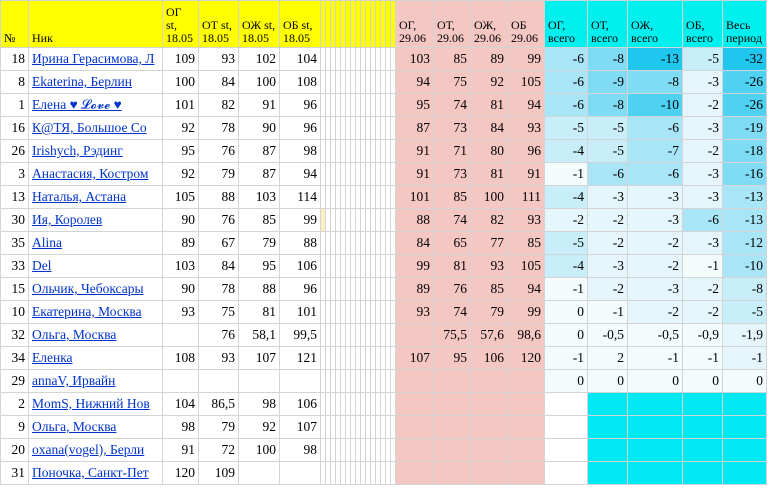 This screenshot has height=495, width=770. I want to click on nick-link: Елена ♥ 𝓛𝓸𝓿𝓮 ♥, so click(77, 104).